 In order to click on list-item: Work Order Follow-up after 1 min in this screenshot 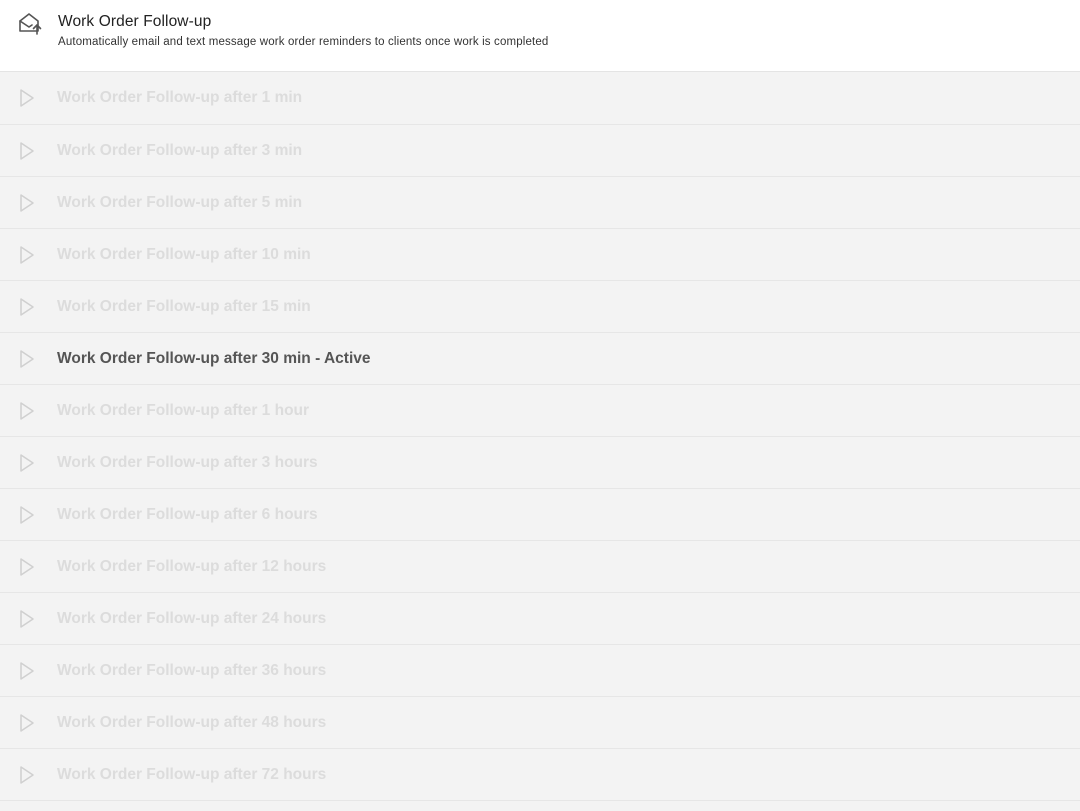, I will do `click(540, 98)`.